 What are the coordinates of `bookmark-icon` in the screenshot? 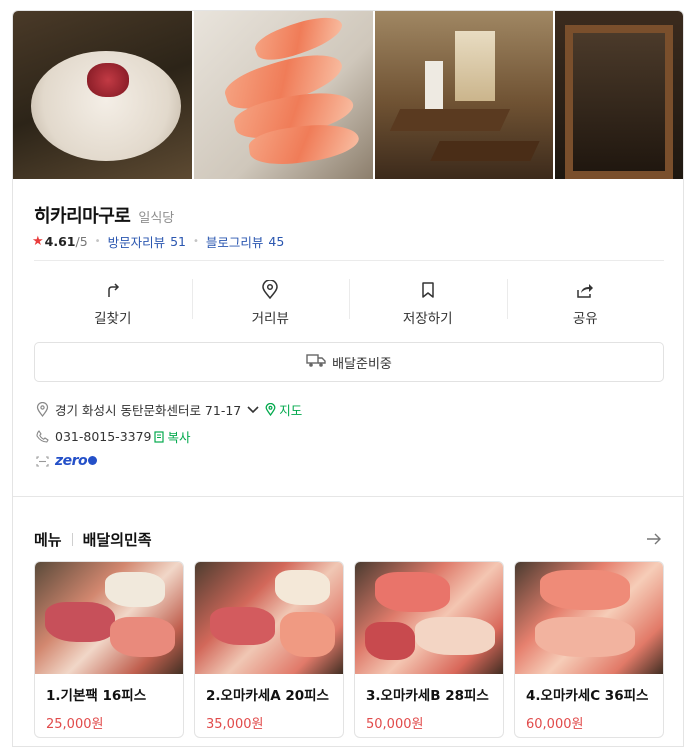 It's located at (428, 290).